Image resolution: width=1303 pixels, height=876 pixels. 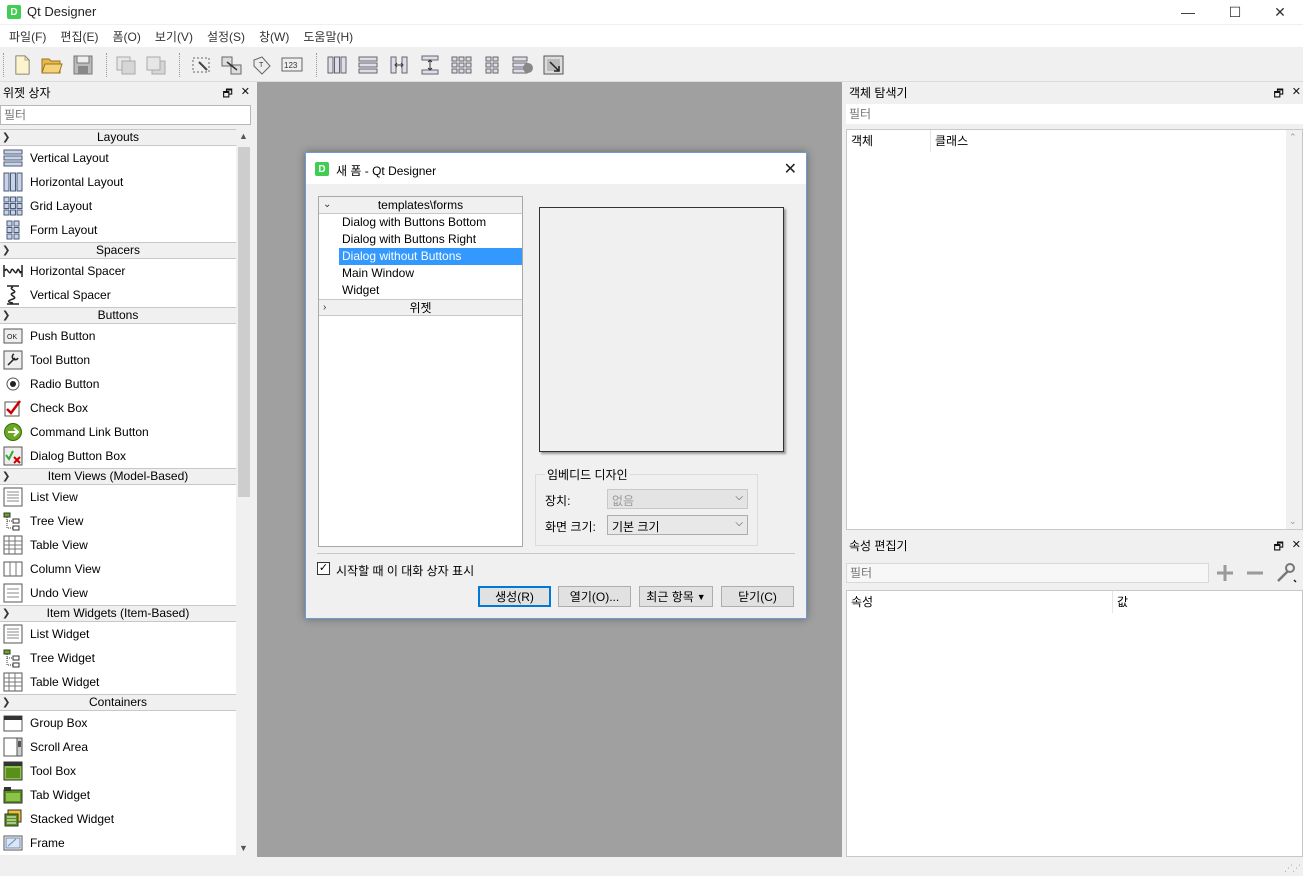 I want to click on widget-item-table-view: Table View, so click(x=118, y=545).